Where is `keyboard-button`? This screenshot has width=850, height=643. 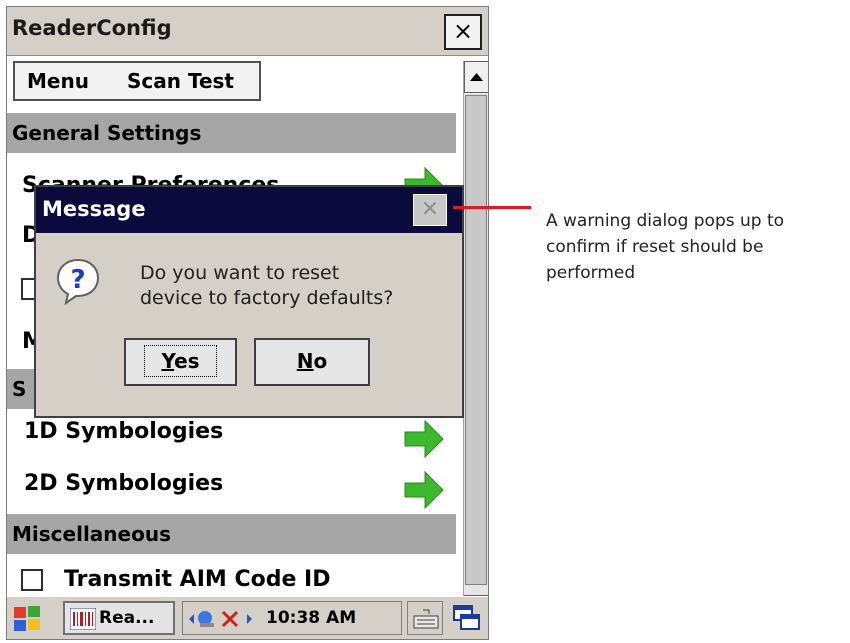
keyboard-button is located at coordinates (425, 618).